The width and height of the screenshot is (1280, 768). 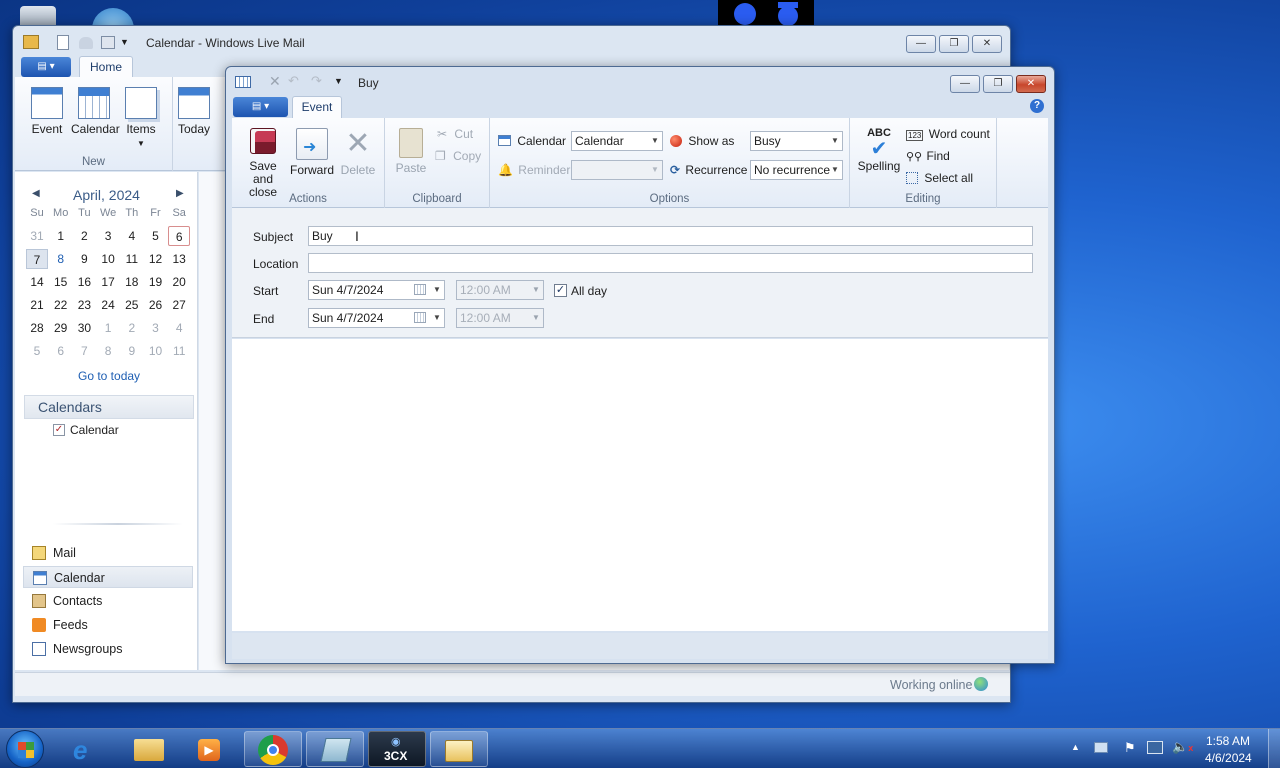 I want to click on app-menu-button: ▤ ▾, so click(x=46, y=67).